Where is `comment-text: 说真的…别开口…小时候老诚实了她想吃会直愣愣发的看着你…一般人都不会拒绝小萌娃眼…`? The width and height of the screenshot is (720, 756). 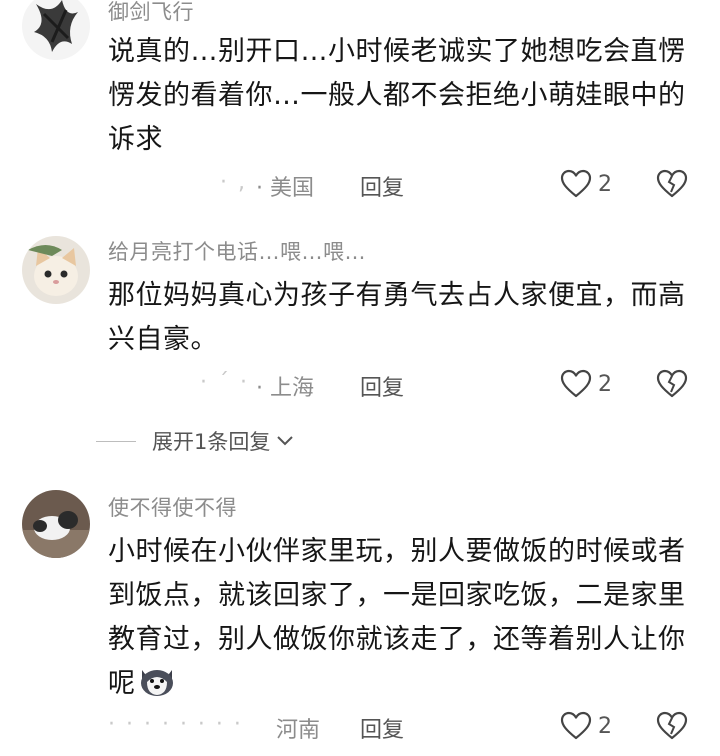
comment-text: 说真的…别开口…小时候老诚实了她想吃会直愣愣发的看着你…一般人都不会拒绝小萌娃眼… is located at coordinates (397, 95).